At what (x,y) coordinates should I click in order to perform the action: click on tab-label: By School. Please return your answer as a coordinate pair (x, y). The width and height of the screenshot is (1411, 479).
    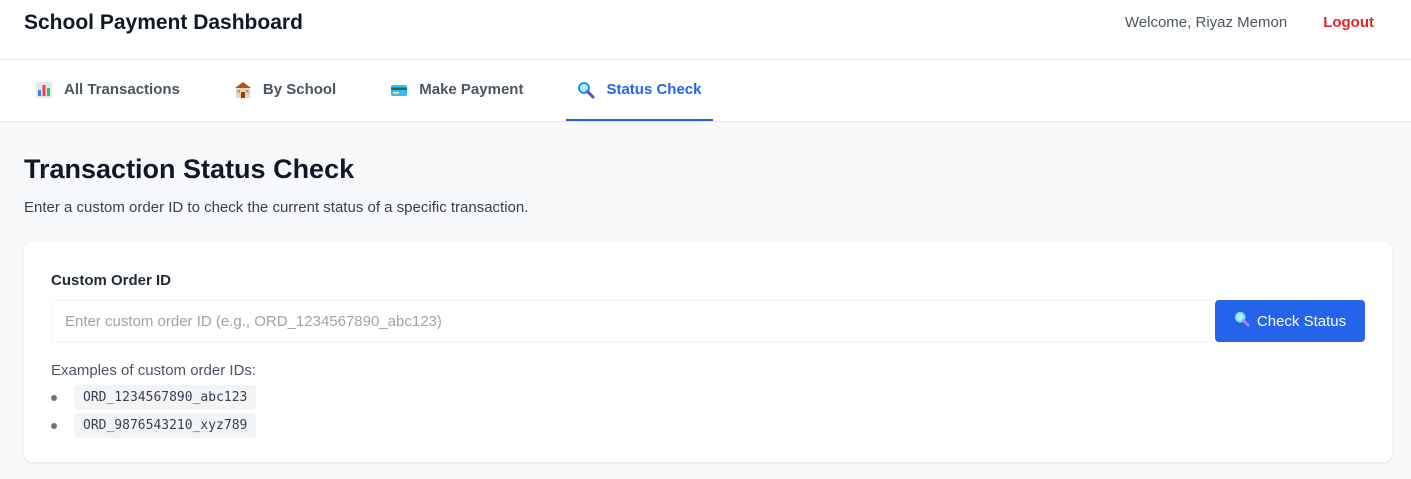
    Looking at the image, I should click on (299, 89).